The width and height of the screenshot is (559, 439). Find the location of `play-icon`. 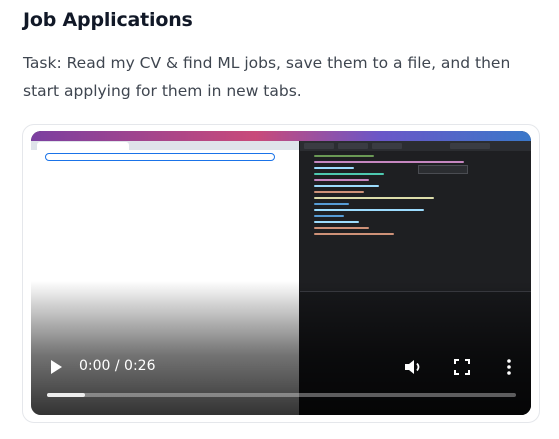

play-icon is located at coordinates (56, 367).